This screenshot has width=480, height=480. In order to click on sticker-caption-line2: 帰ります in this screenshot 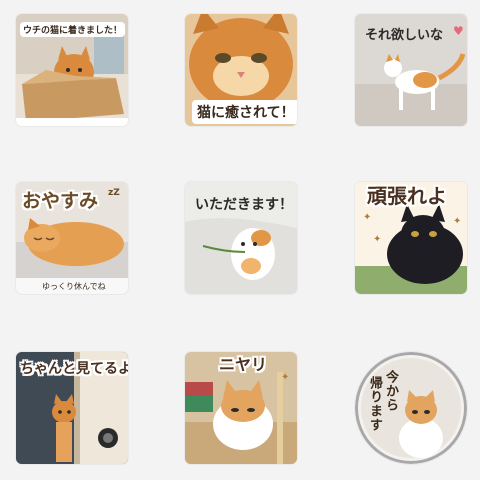, I will do `click(374, 404)`.